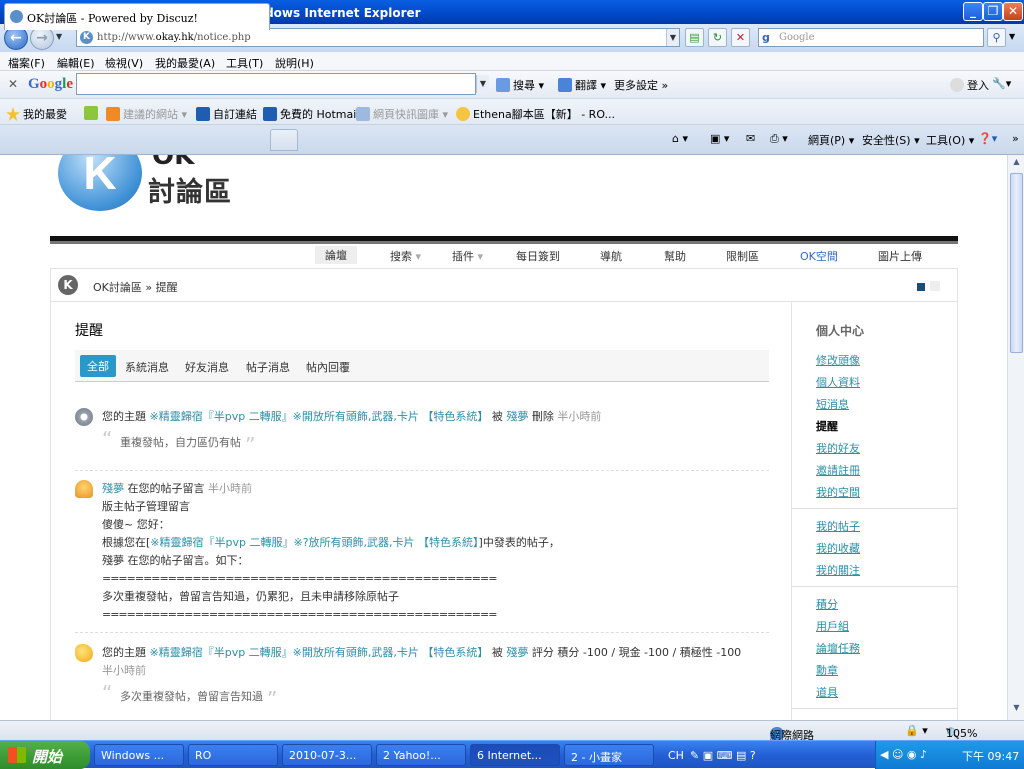 The image size is (1024, 769). I want to click on translate-button: 翻譯 ▾, so click(582, 85).